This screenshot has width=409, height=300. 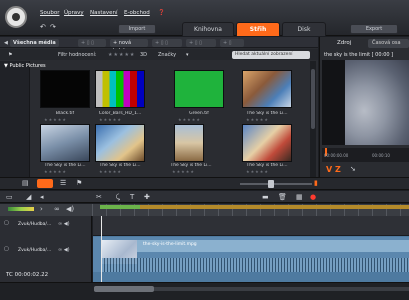 I want to click on record-icon: ▦, so click(x=299, y=197).